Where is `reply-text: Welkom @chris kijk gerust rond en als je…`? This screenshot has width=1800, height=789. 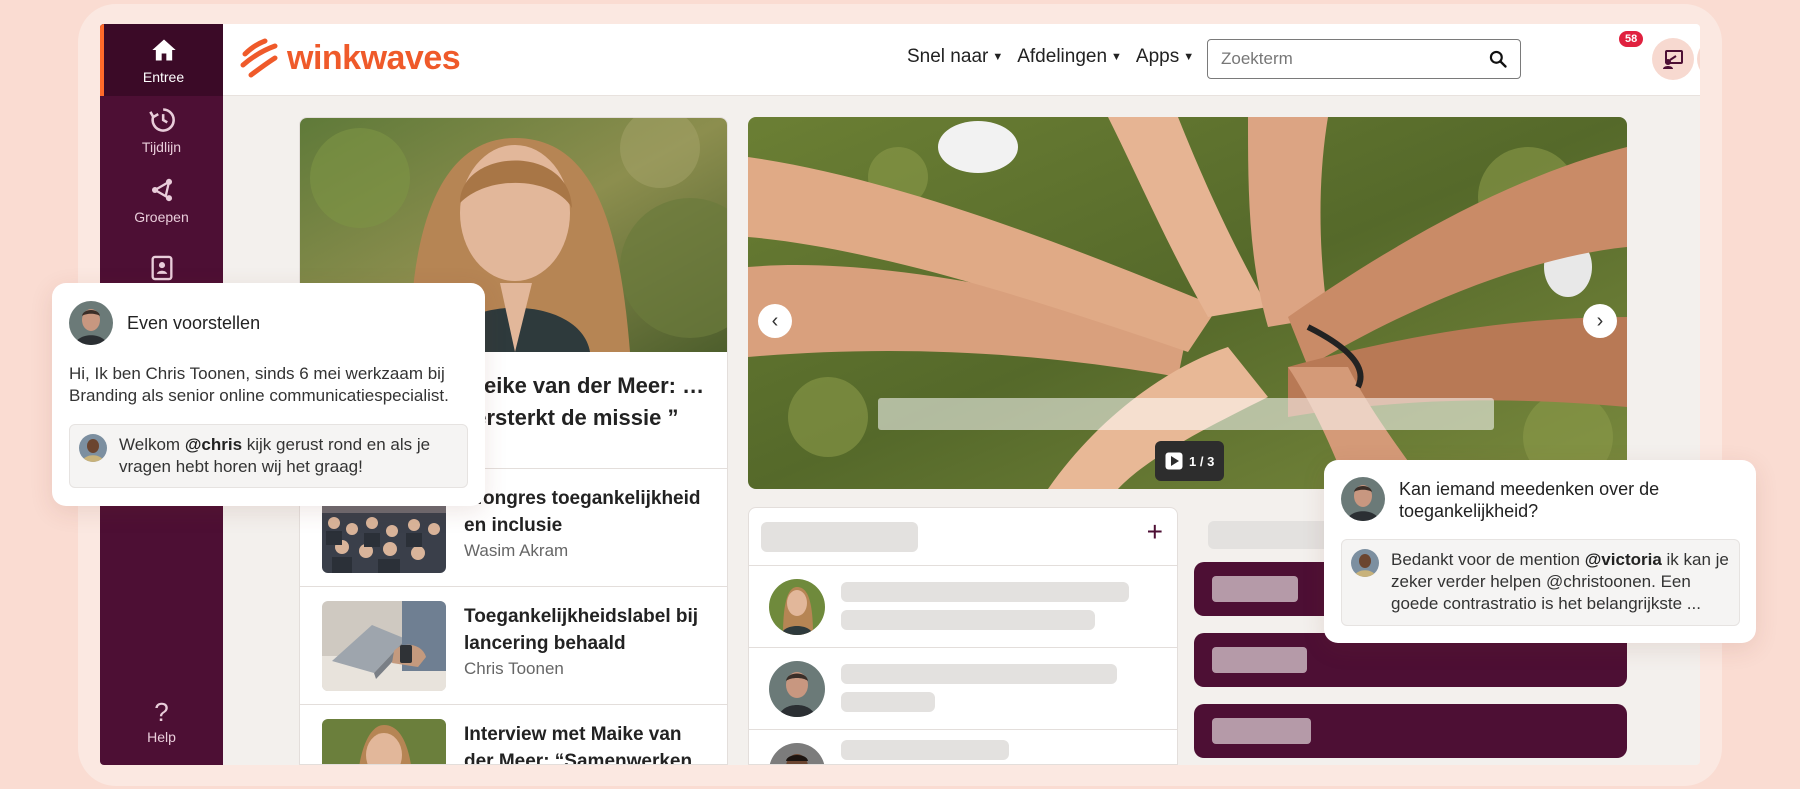 reply-text: Welkom @chris kijk gerust rond en als je… is located at coordinates (288, 456).